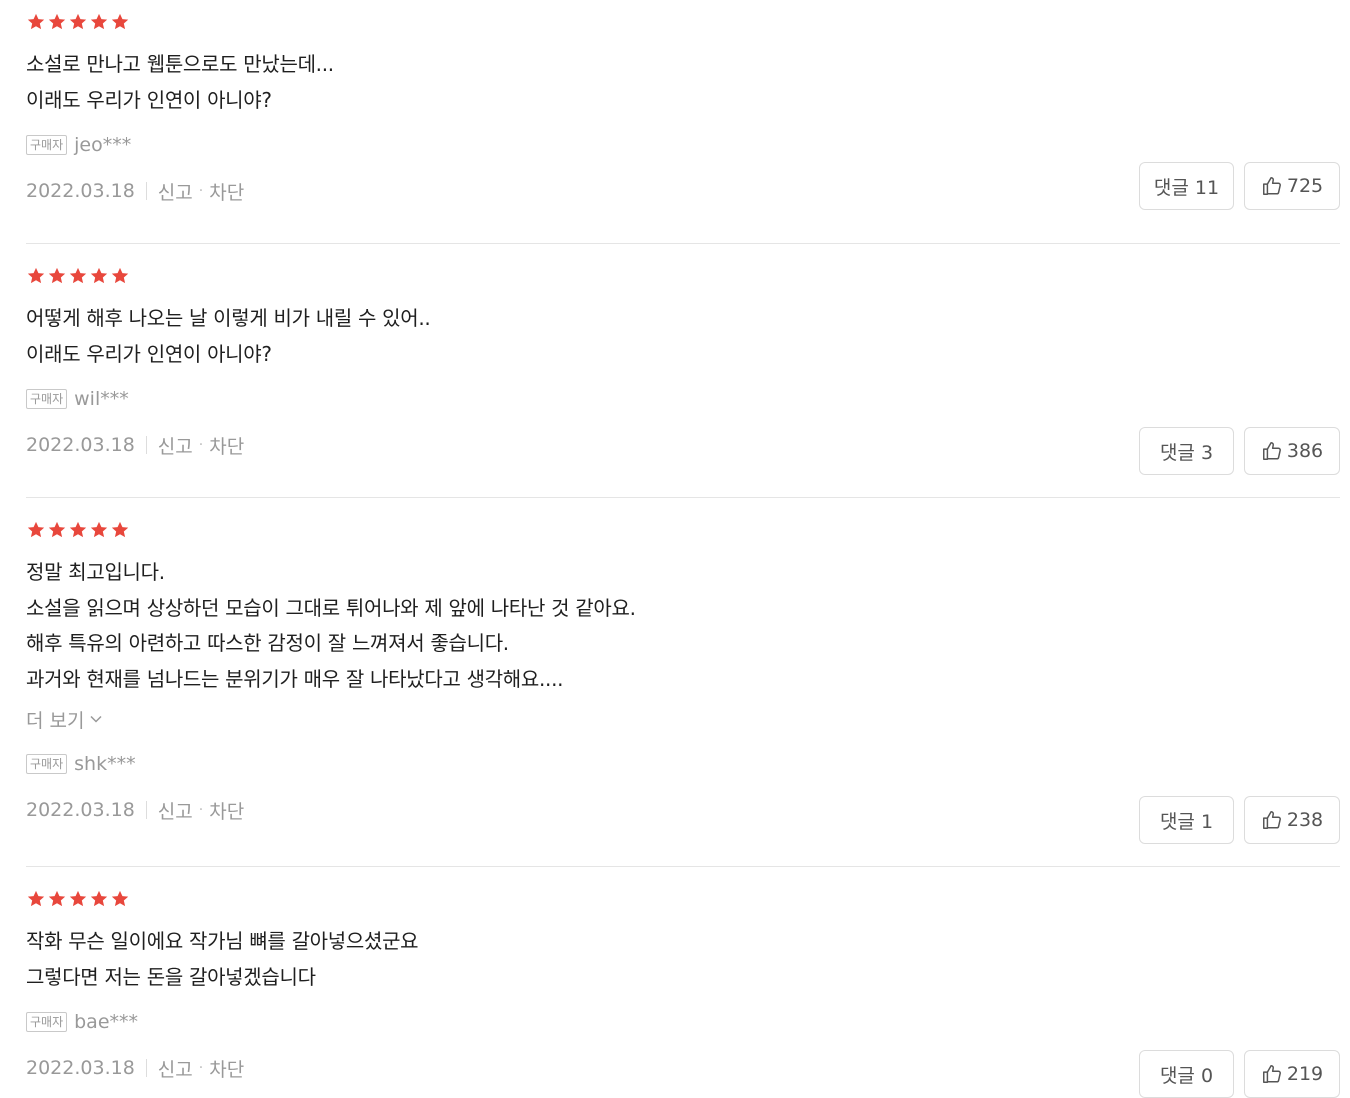 This screenshot has height=1098, width=1350. I want to click on review-line: 어떻게 해후 나오는 날 이렇게 비가 내릴 수 있어.., so click(228, 318).